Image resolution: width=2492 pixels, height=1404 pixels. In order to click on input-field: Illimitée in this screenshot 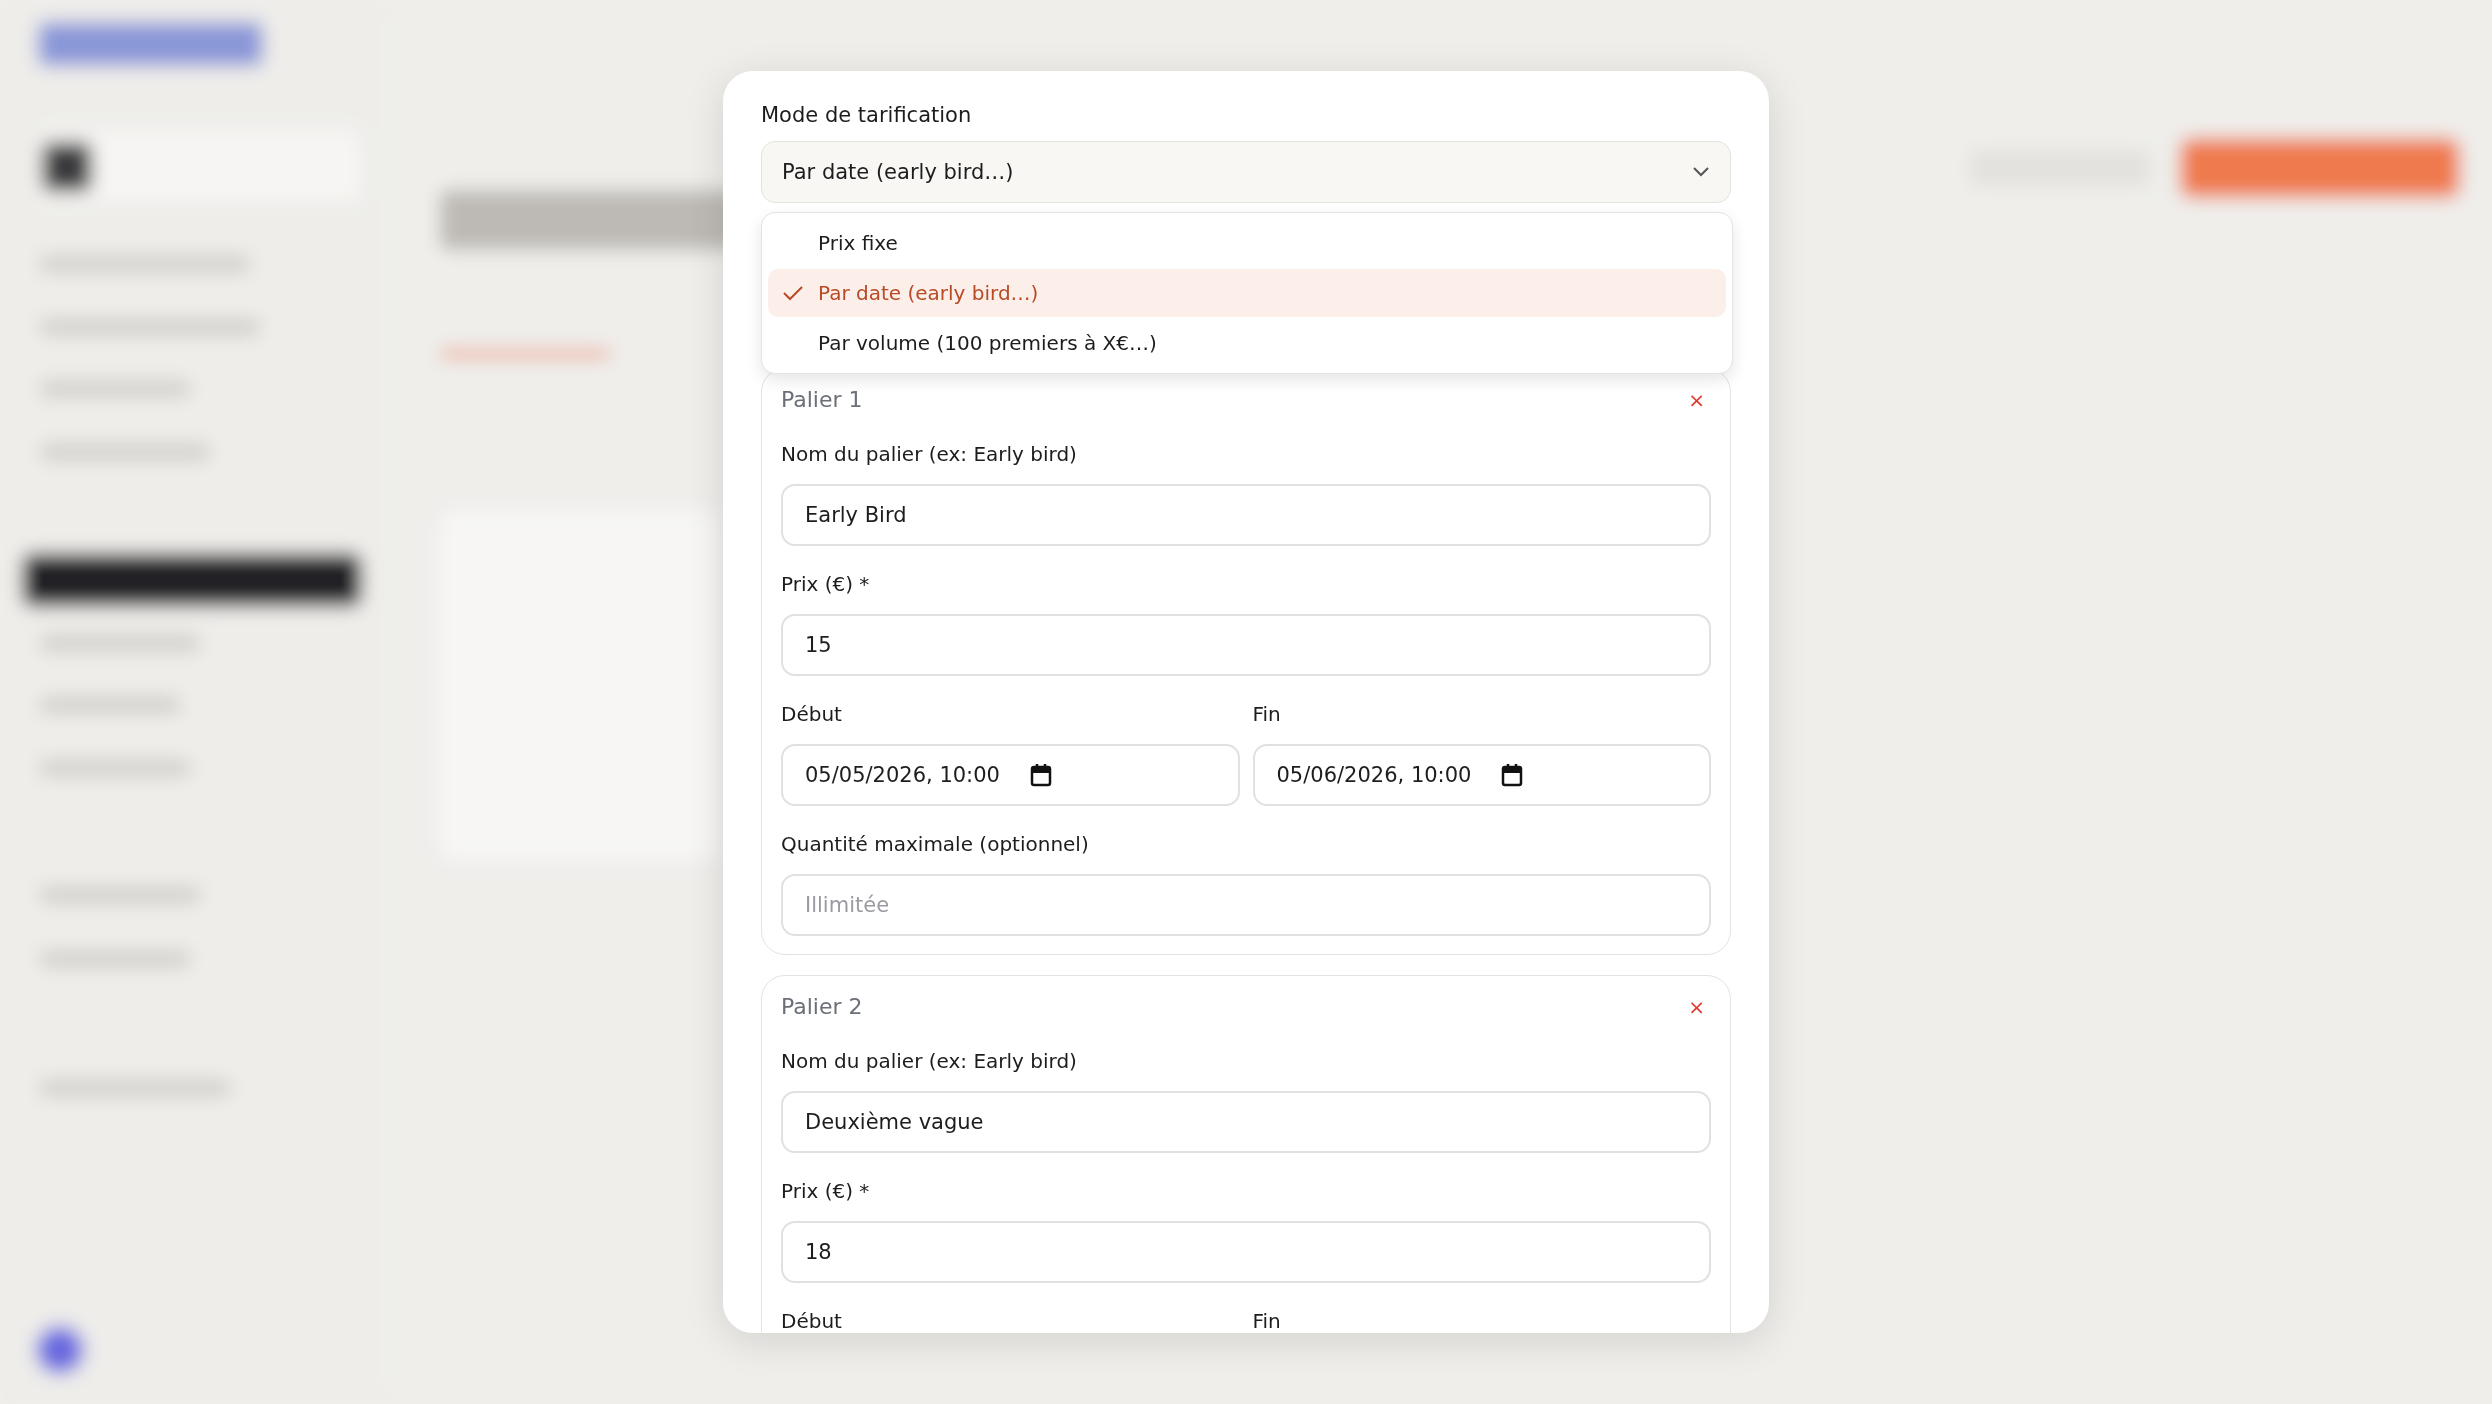, I will do `click(1246, 905)`.